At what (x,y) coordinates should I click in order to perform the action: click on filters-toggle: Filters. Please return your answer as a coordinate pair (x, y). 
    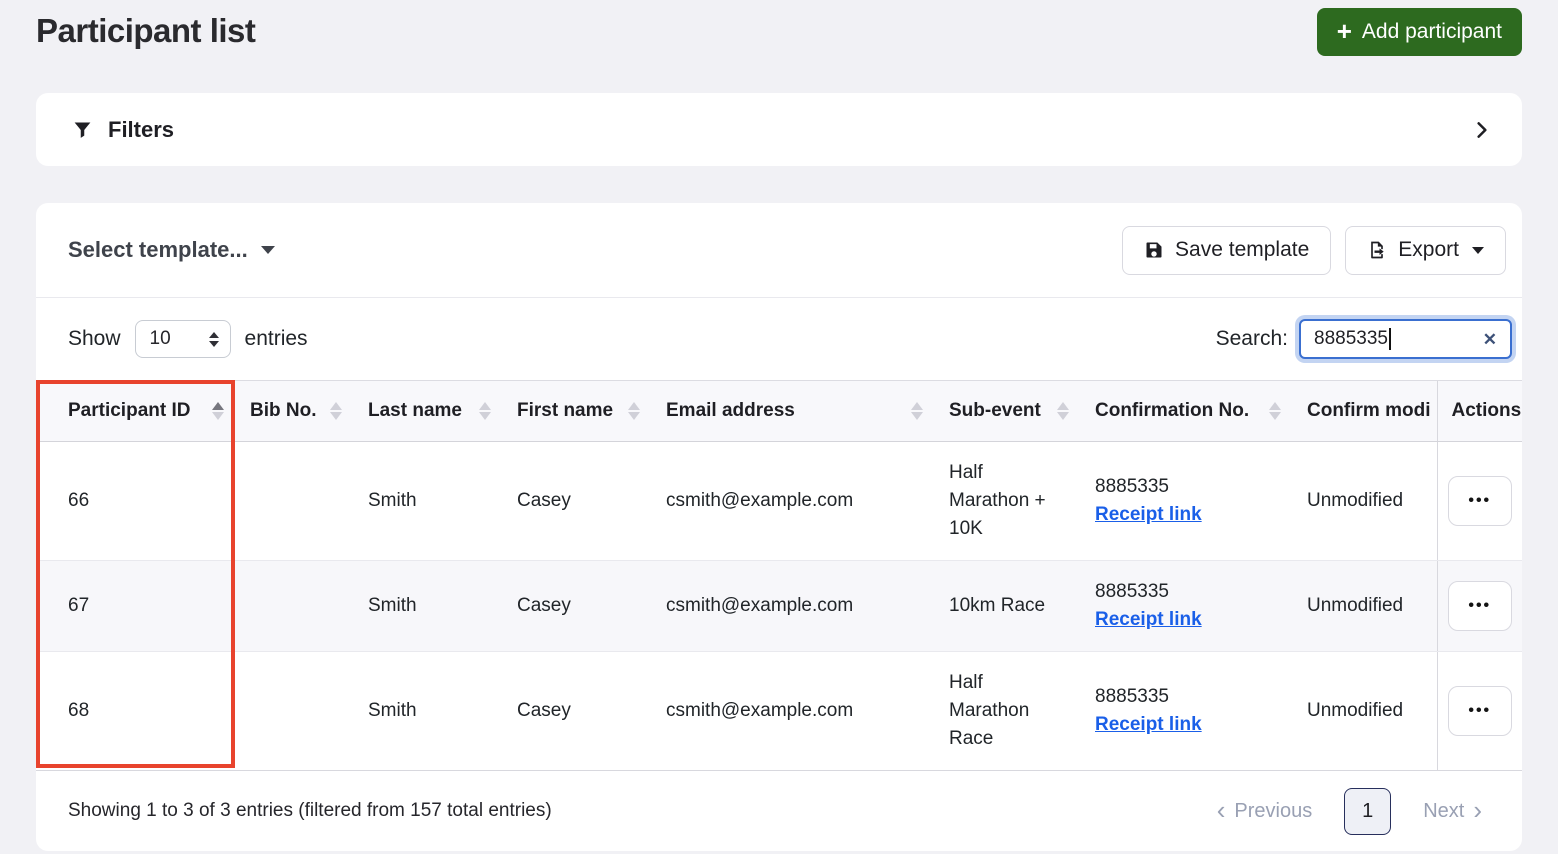
    Looking at the image, I should click on (123, 130).